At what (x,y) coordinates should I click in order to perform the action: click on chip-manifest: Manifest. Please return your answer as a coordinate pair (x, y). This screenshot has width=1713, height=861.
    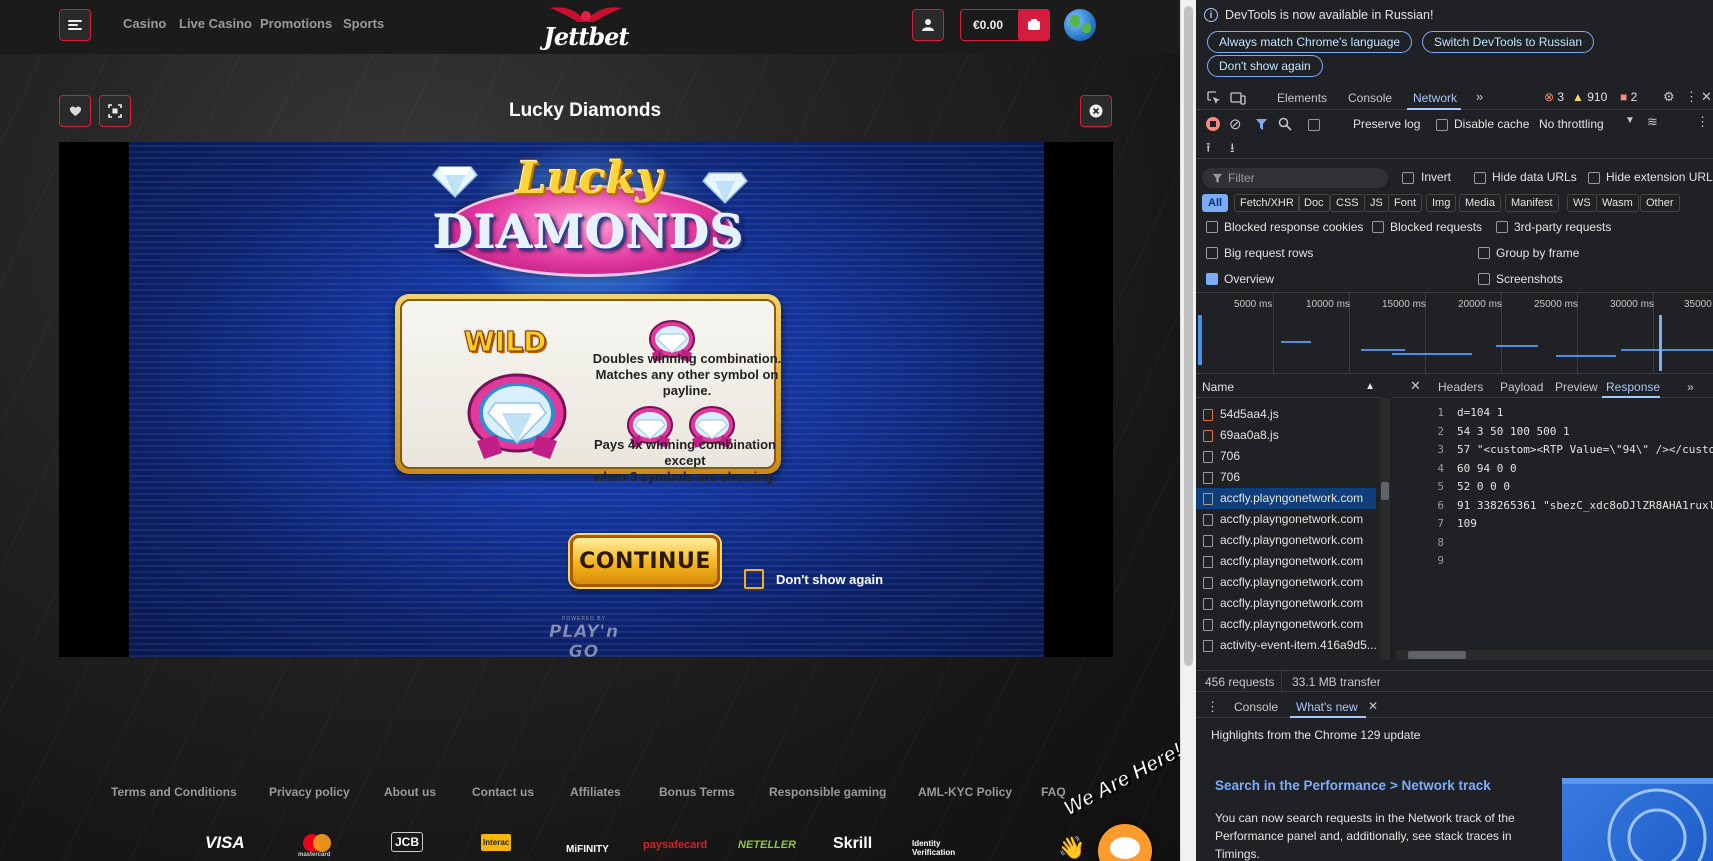
    Looking at the image, I should click on (1532, 203).